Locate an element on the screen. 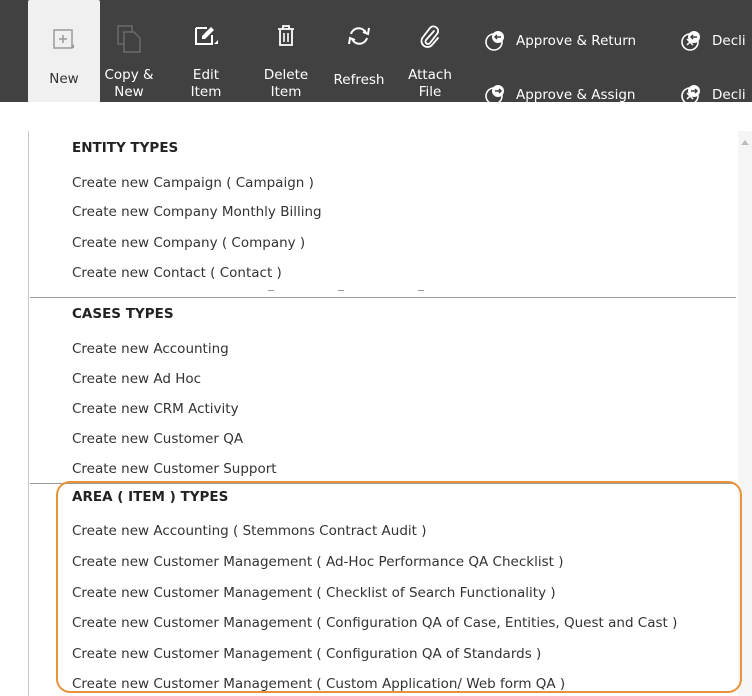 Image resolution: width=752 pixels, height=696 pixels. attach-file-label: Attach File is located at coordinates (430, 84).